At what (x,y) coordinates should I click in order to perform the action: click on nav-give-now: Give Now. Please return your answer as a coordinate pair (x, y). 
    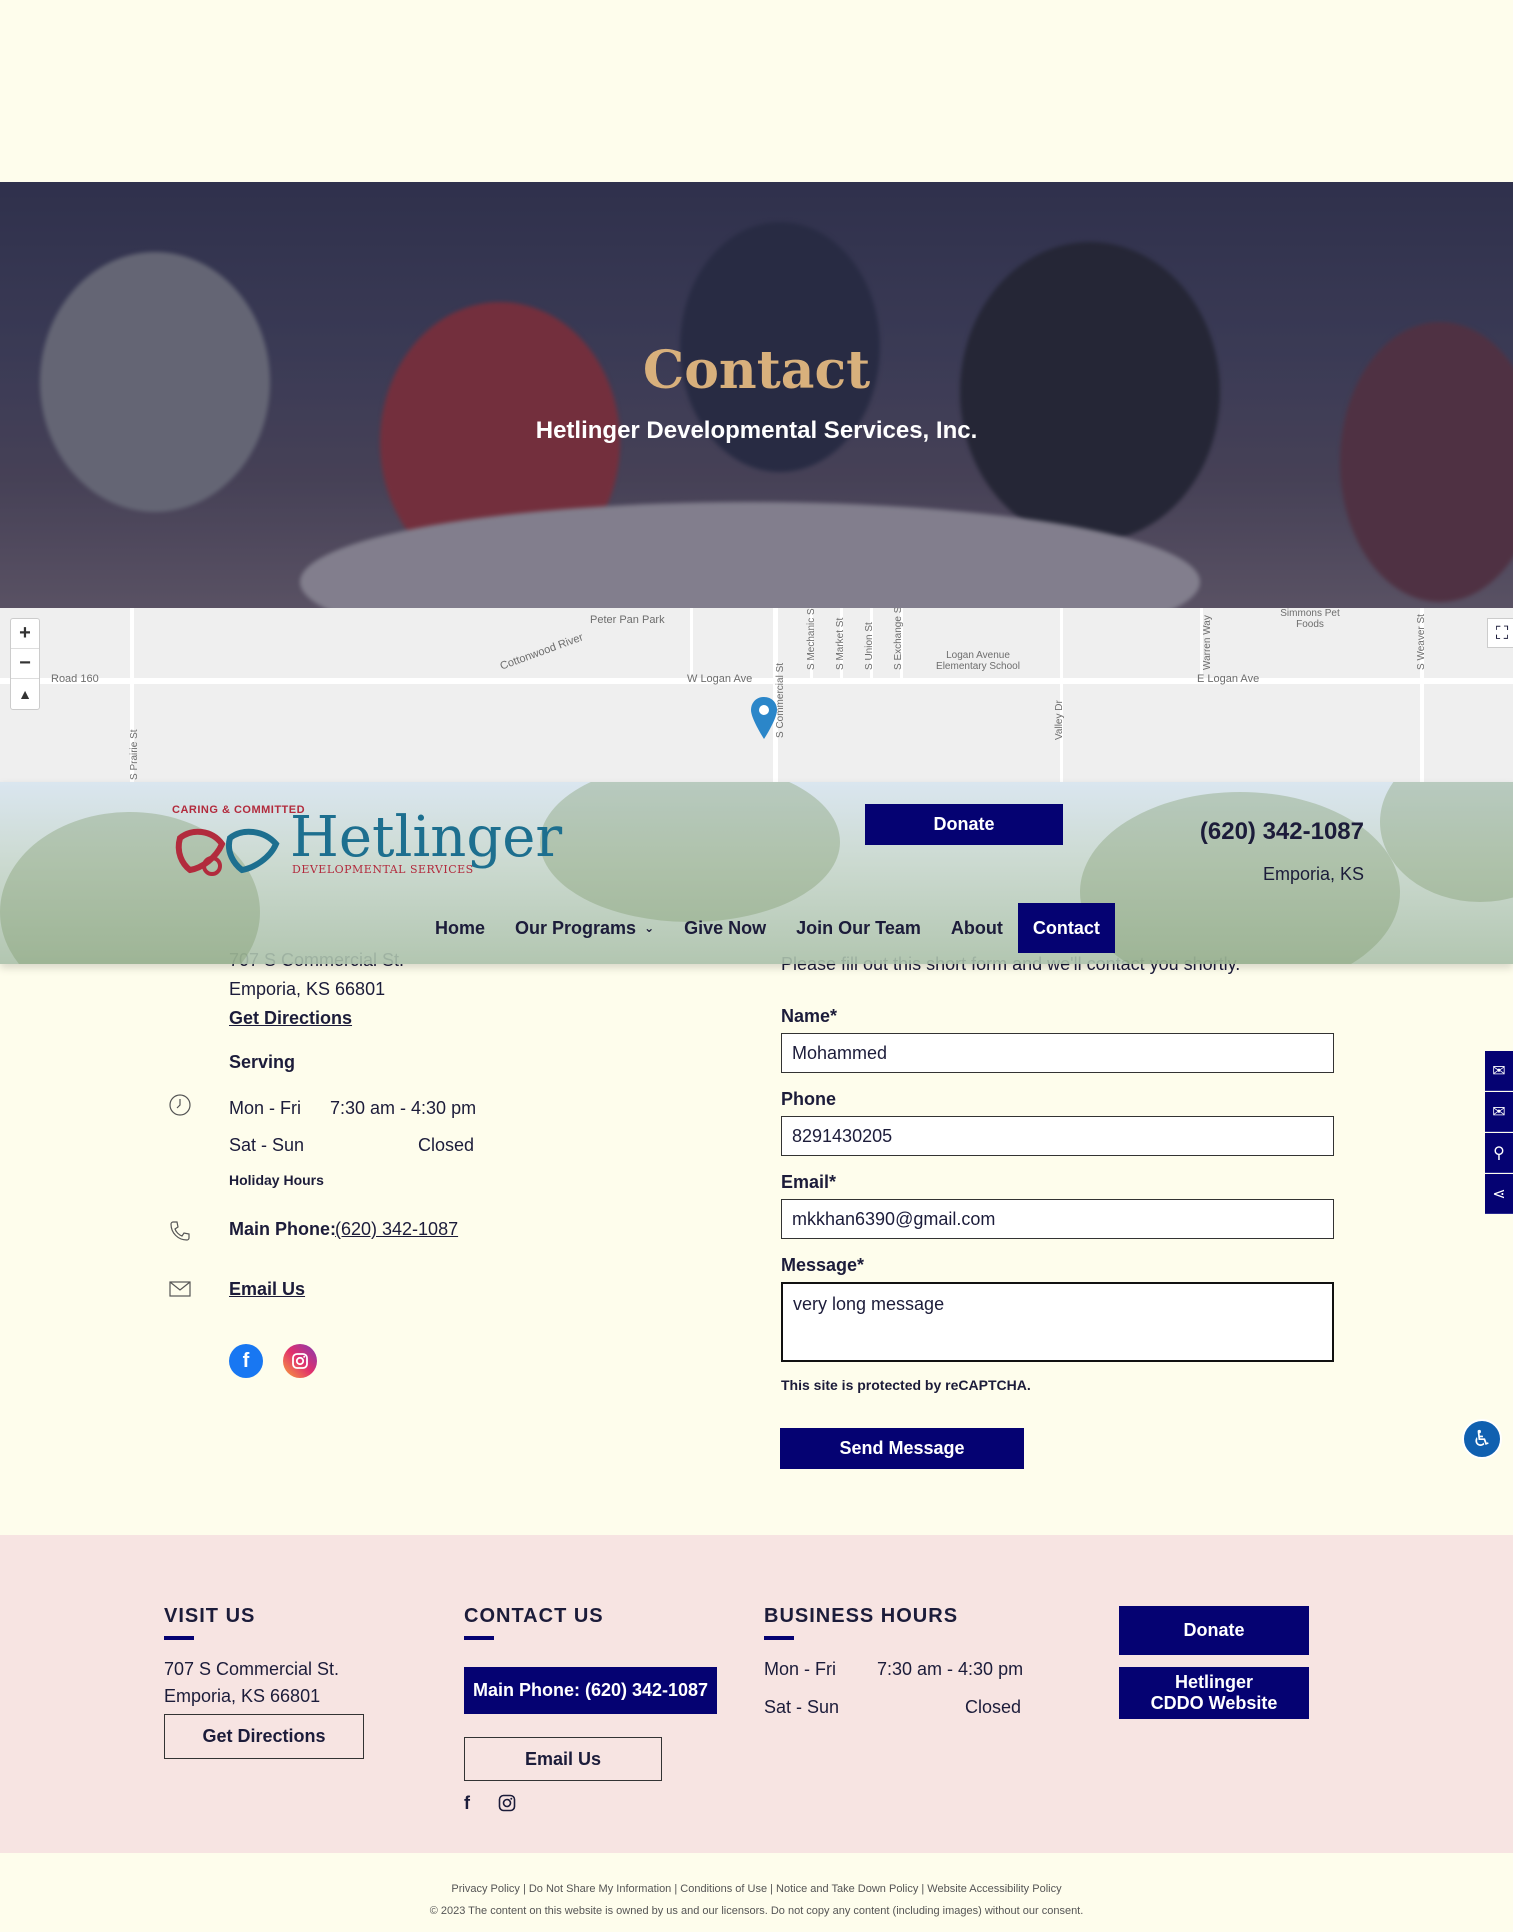
    Looking at the image, I should click on (725, 928).